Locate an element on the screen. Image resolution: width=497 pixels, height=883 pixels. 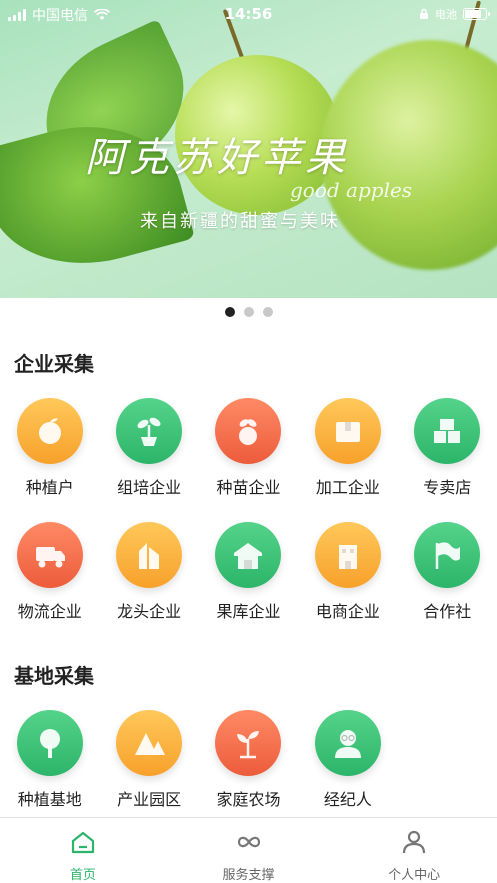
grid-item-label: 果库企业 is located at coordinates (248, 611).